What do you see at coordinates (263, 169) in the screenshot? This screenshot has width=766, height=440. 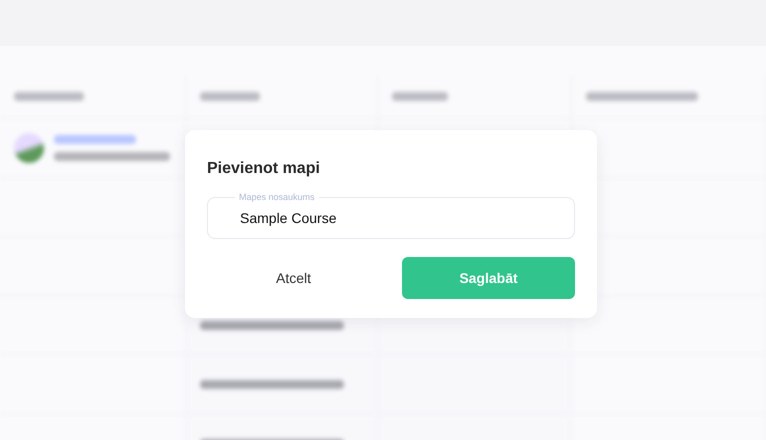 I see `dialog-title: Pievienot mapi` at bounding box center [263, 169].